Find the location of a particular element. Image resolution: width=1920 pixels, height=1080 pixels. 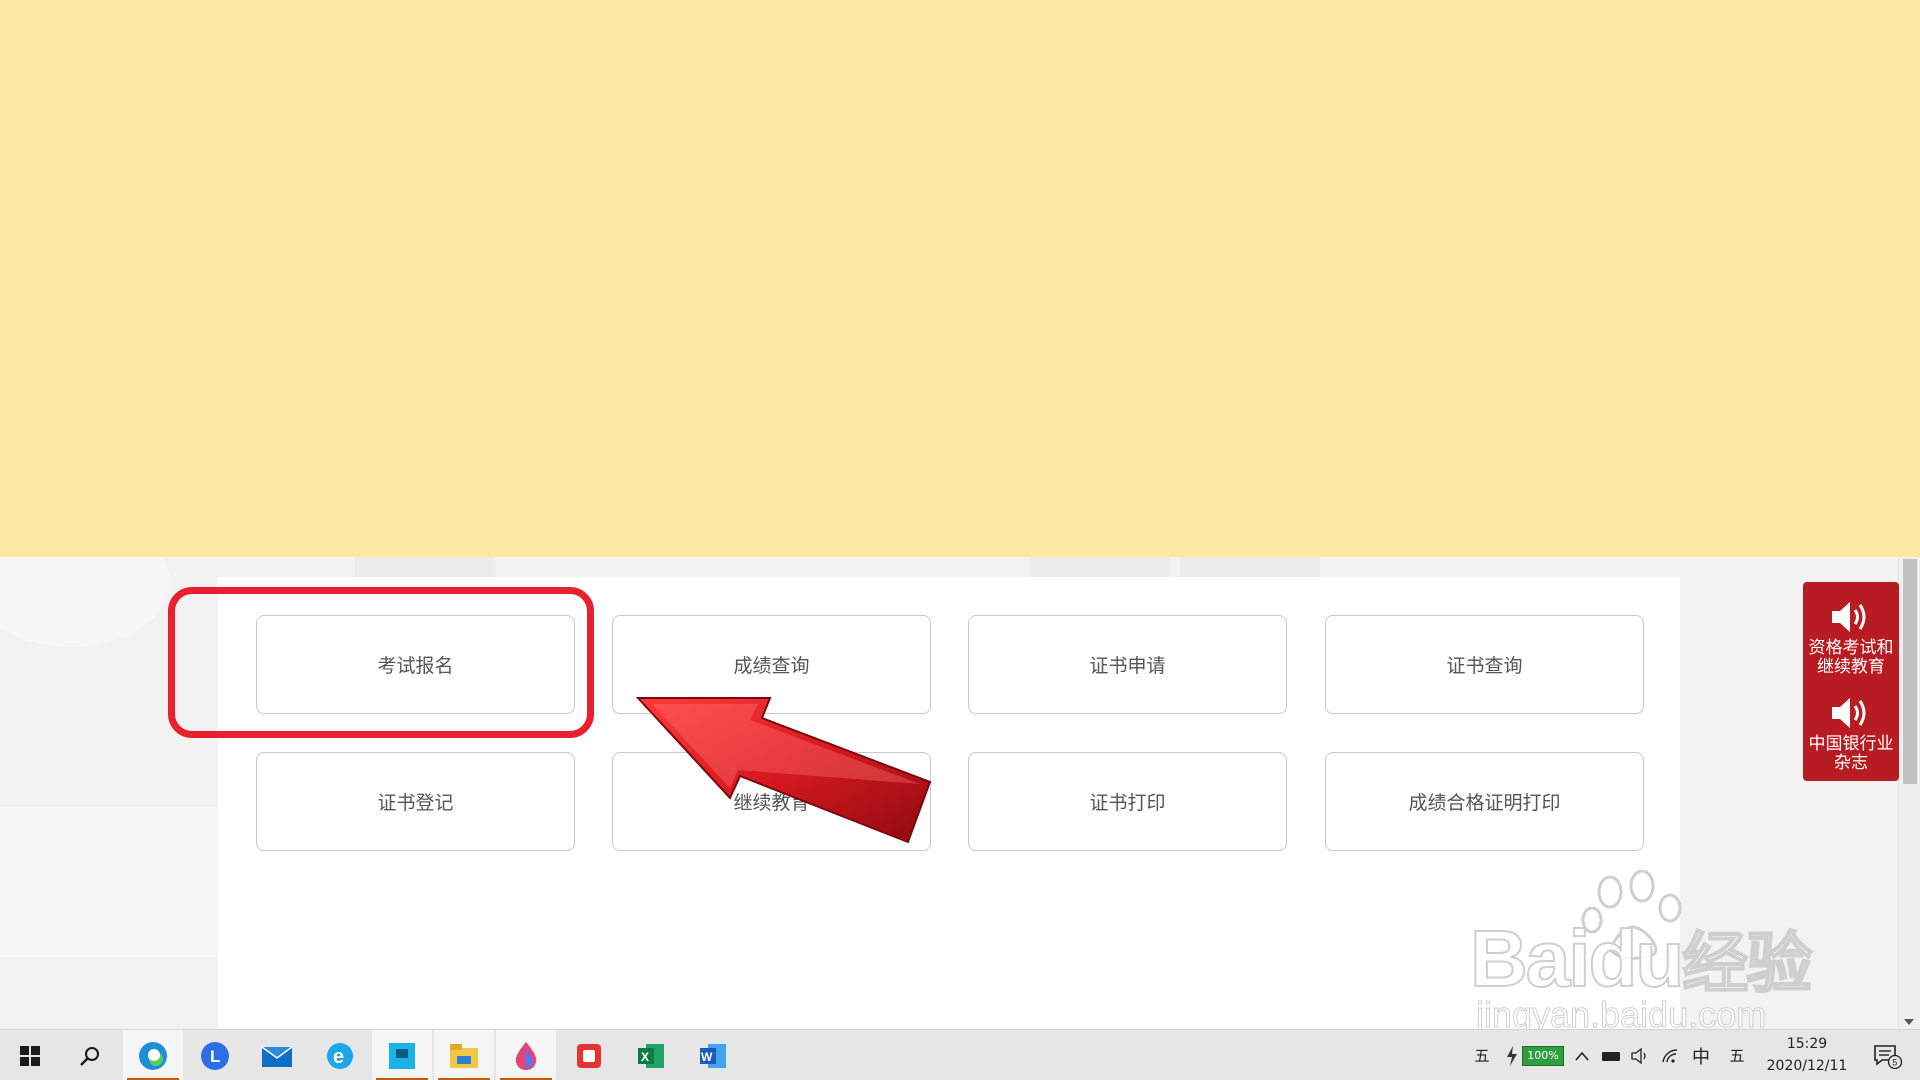

taskbar-clock: 15:29 2020/12/11 is located at coordinates (1807, 1055).